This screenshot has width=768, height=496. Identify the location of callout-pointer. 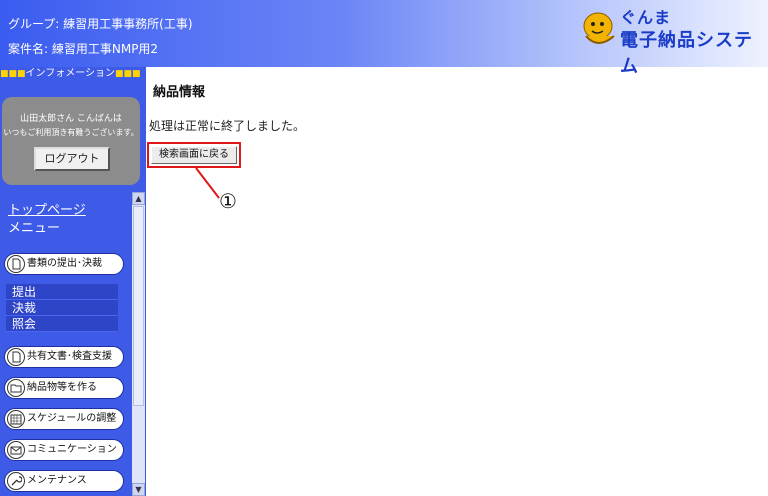
(207, 183).